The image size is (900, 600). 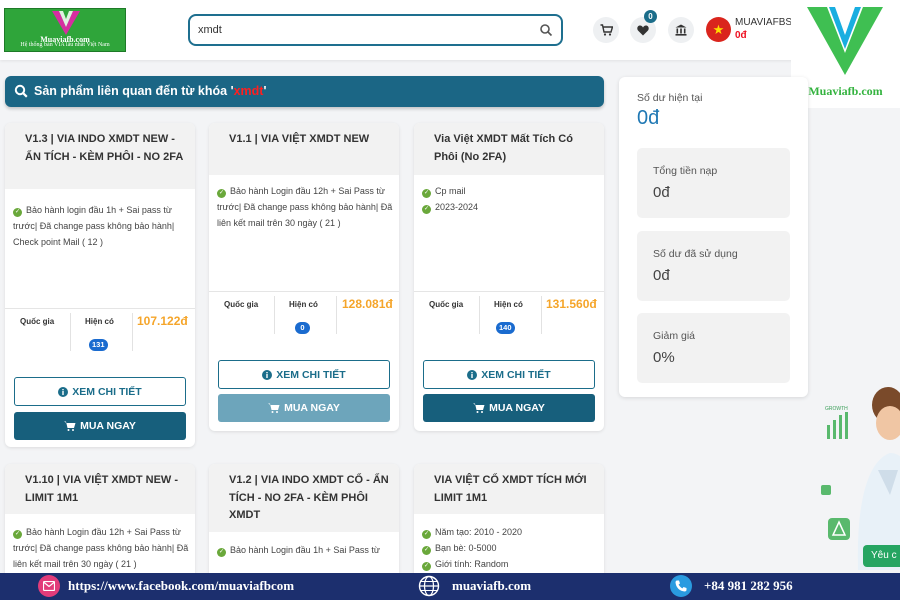 I want to click on cart-button, so click(x=606, y=30).